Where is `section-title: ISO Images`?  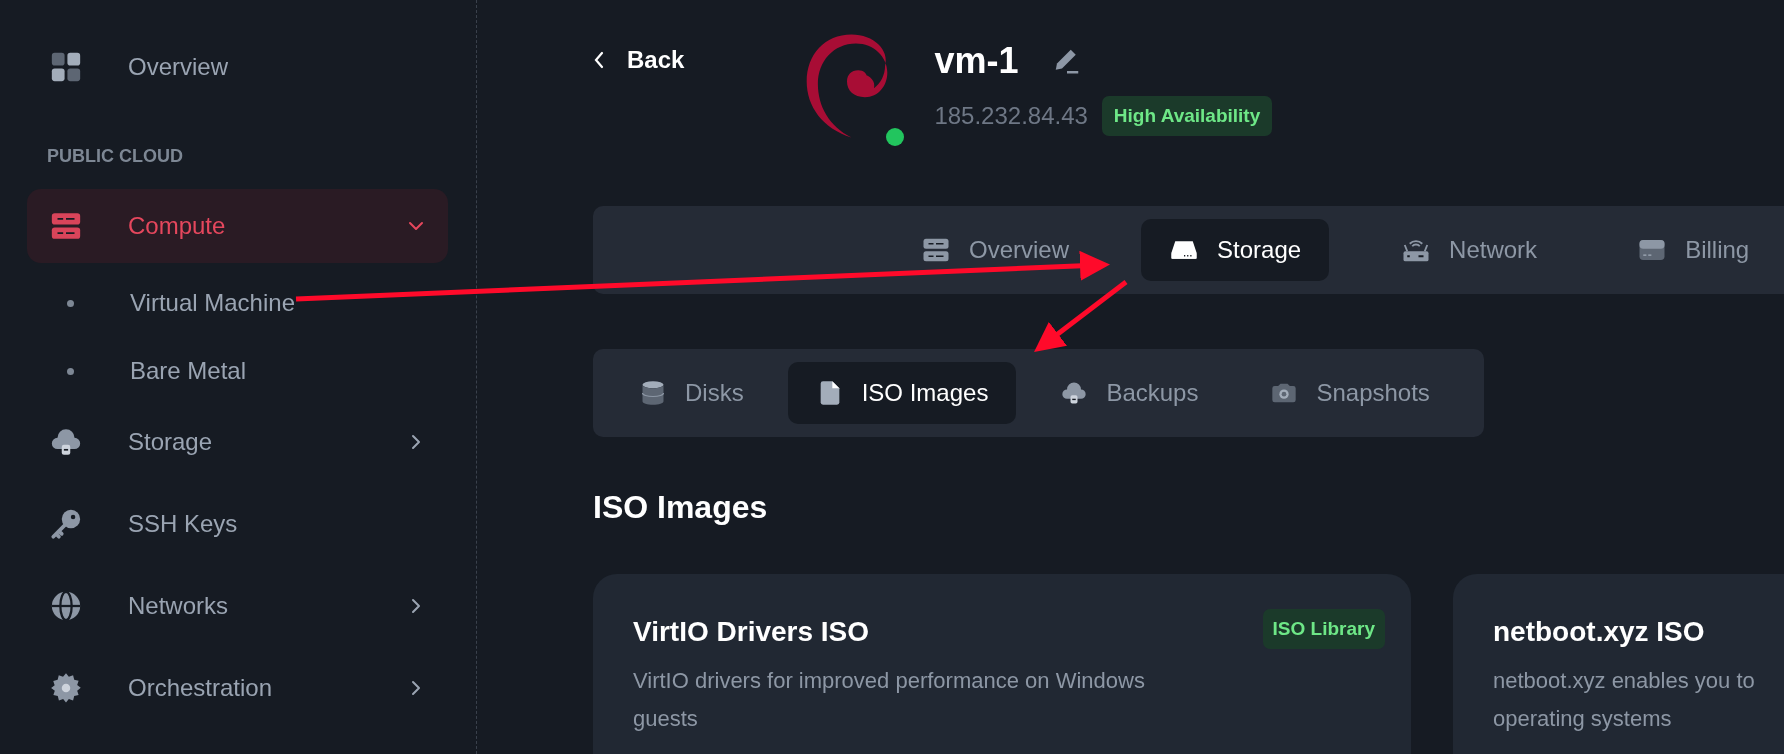 section-title: ISO Images is located at coordinates (681, 507).